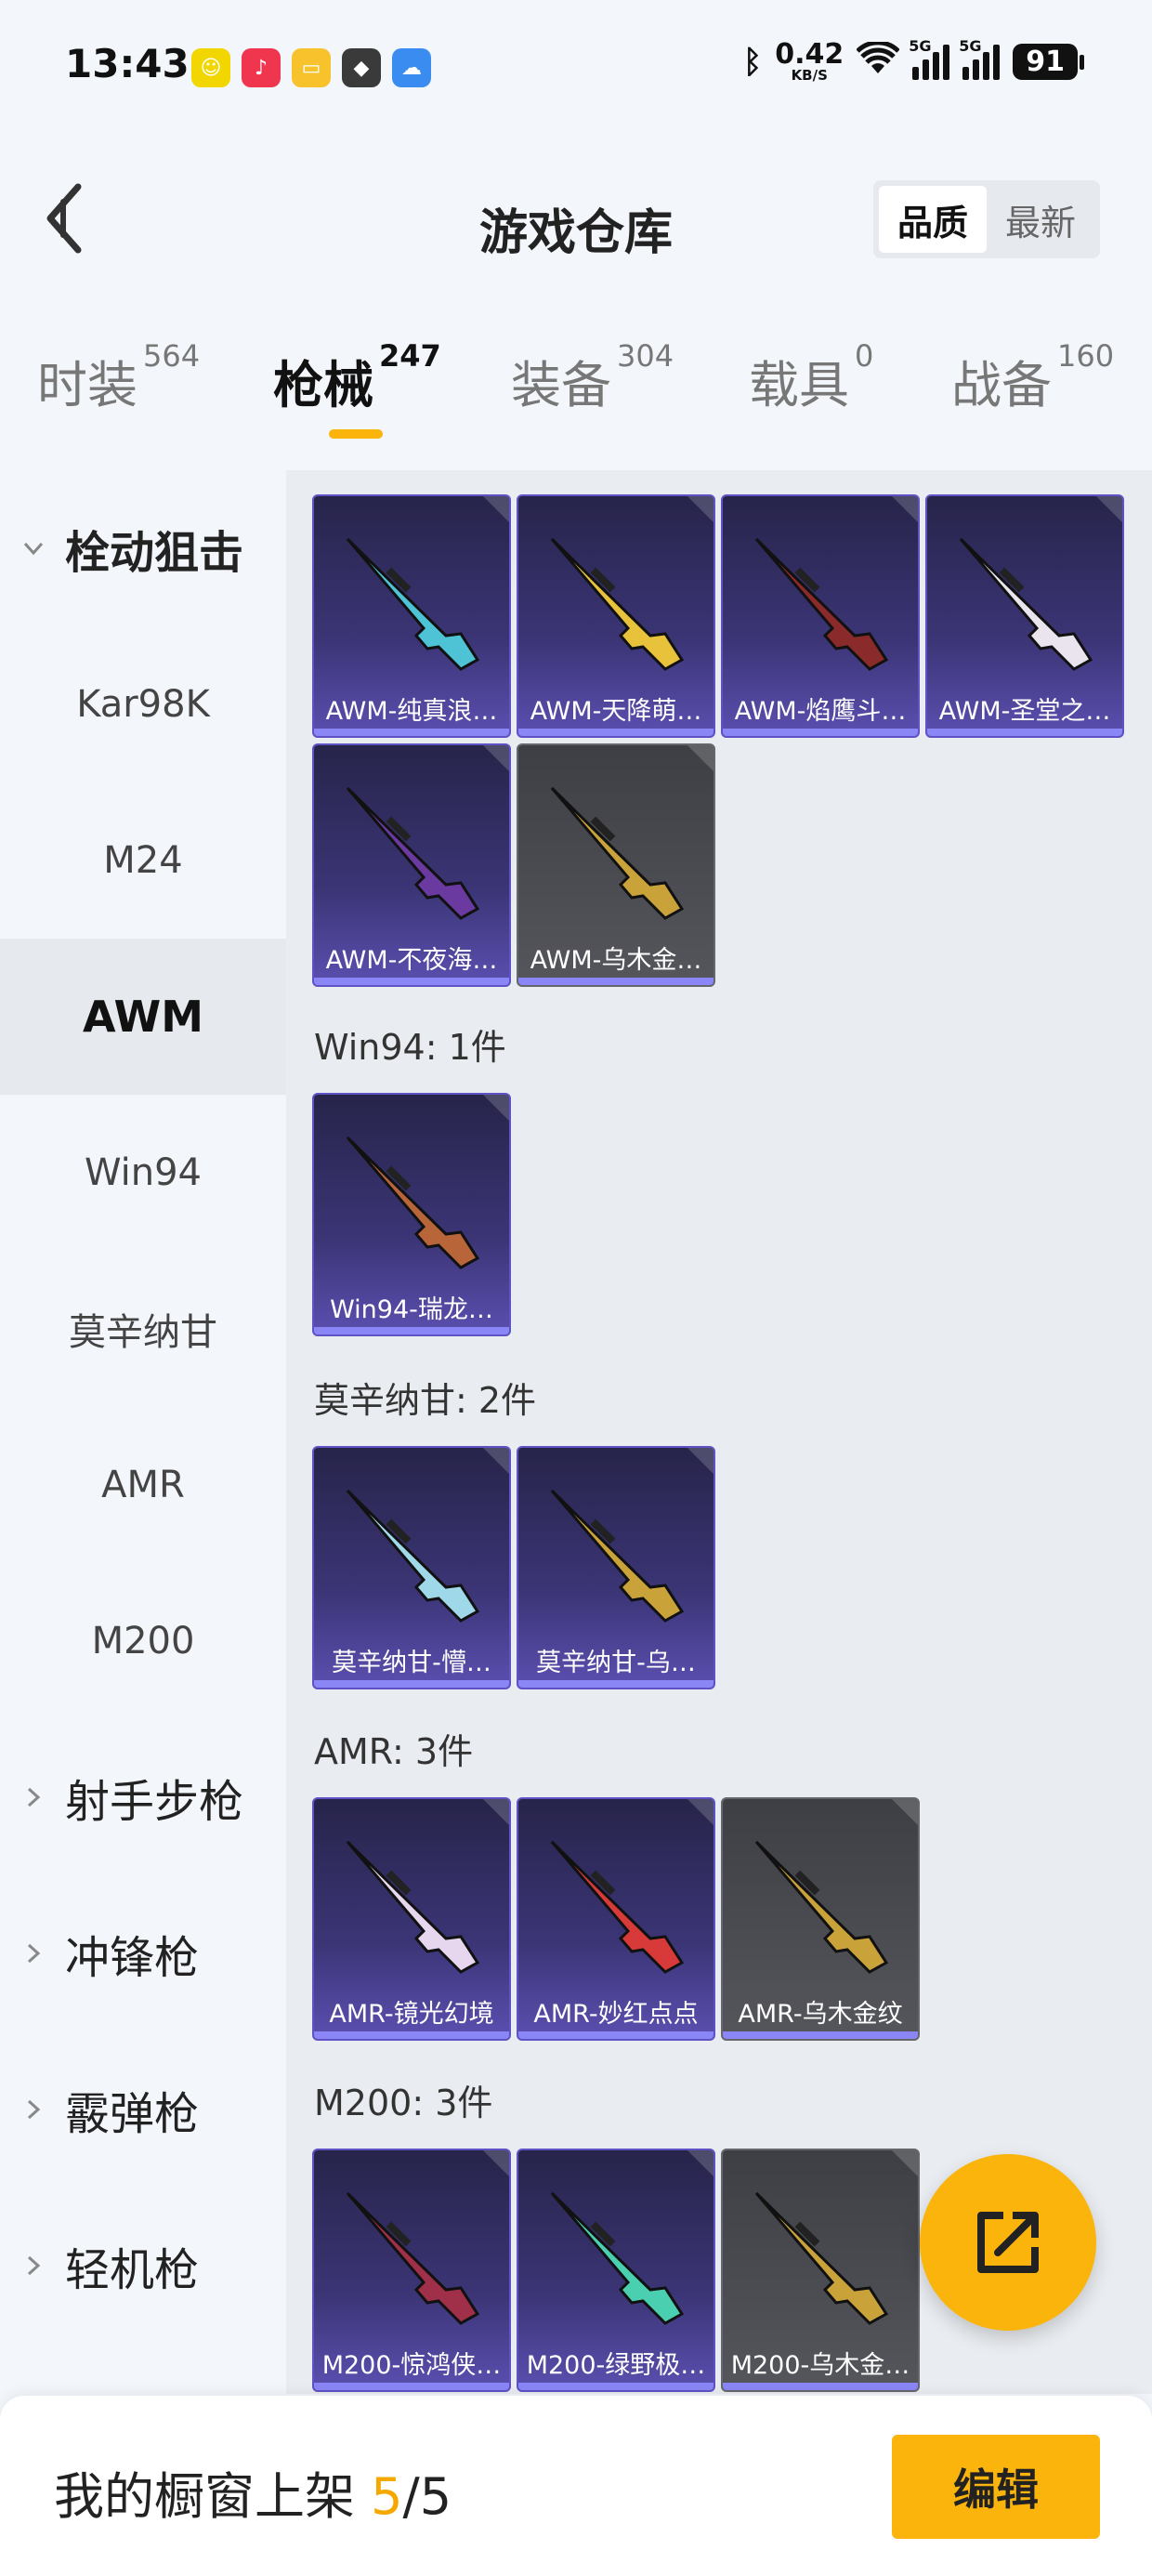 The height and width of the screenshot is (2576, 1152). What do you see at coordinates (143, 1485) in the screenshot?
I see `sidebar-item-amr: AMR` at bounding box center [143, 1485].